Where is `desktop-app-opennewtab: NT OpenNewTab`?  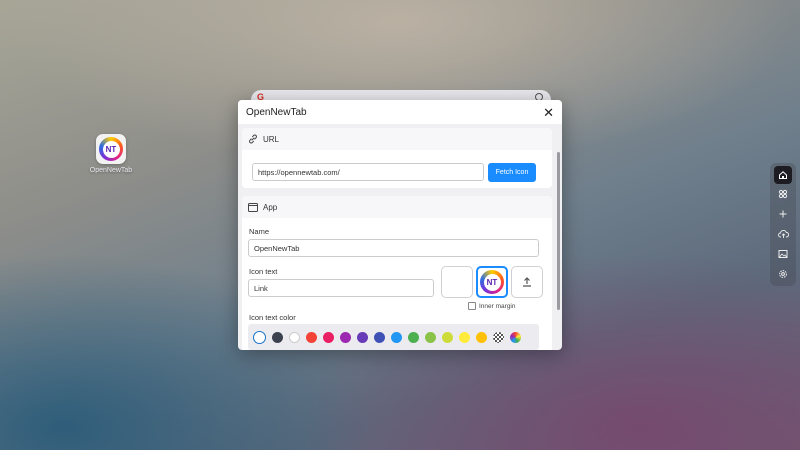 desktop-app-opennewtab: NT OpenNewTab is located at coordinates (111, 154).